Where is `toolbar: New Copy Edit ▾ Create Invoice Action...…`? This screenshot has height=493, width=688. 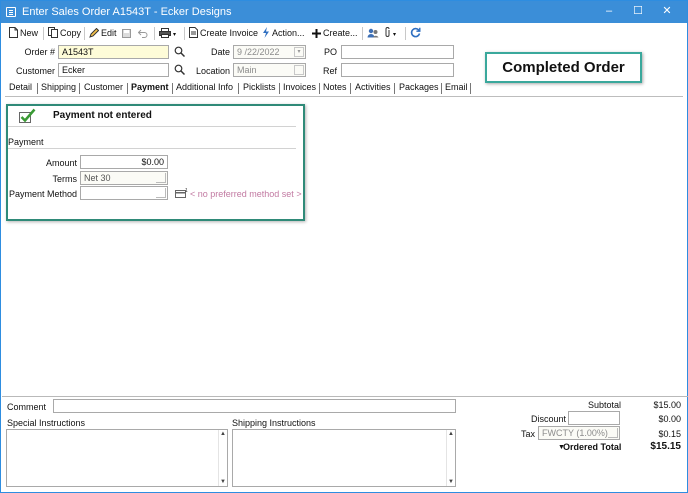 toolbar: New Copy Edit ▾ Create Invoice Action...… is located at coordinates (344, 33).